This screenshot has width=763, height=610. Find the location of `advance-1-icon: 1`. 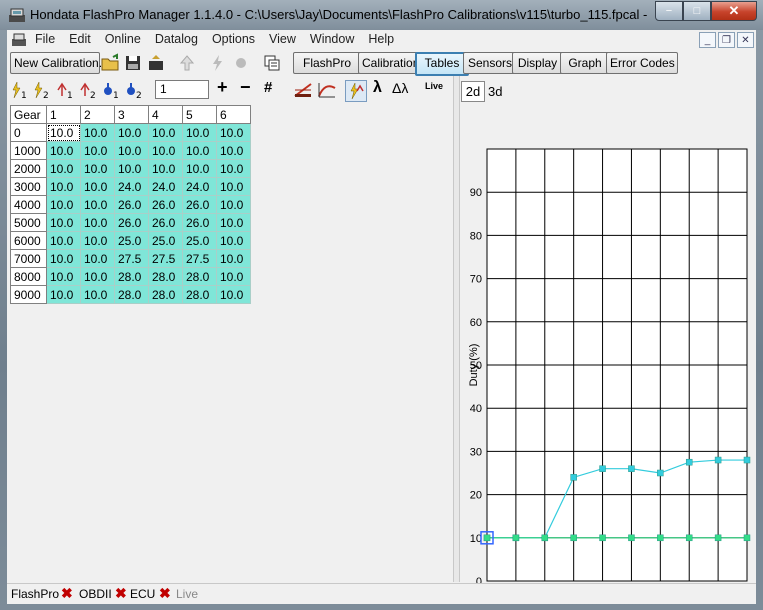

advance-1-icon: 1 is located at coordinates (65, 90).